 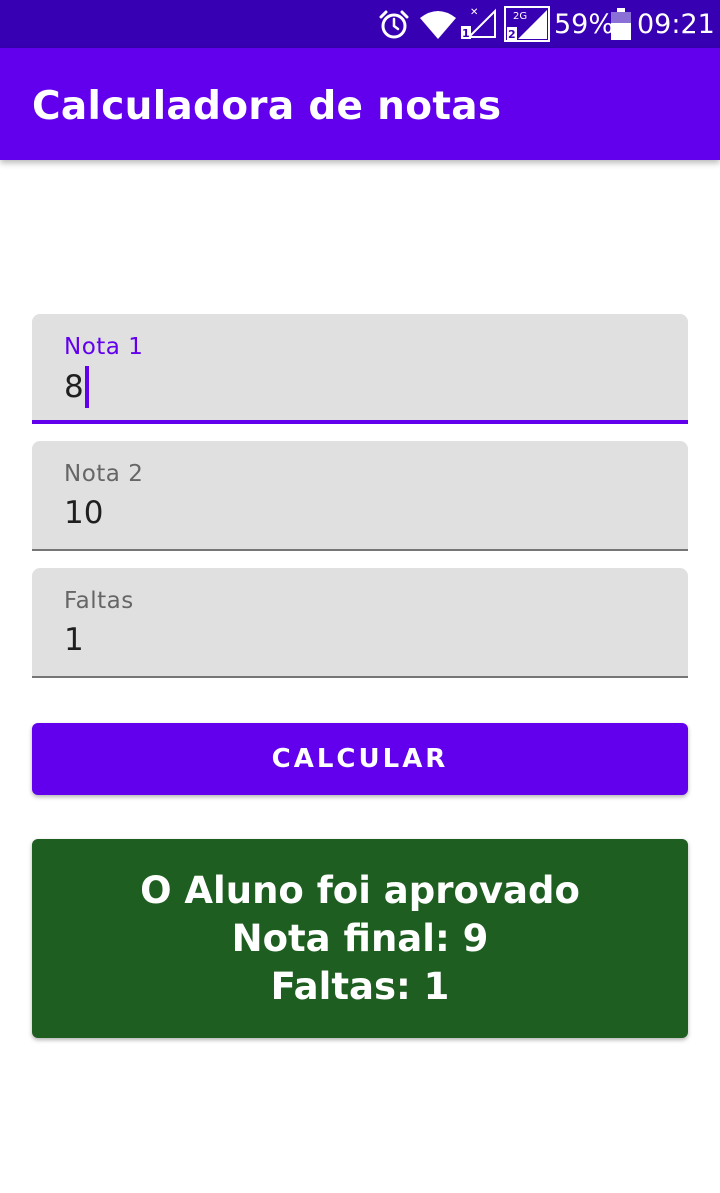 What do you see at coordinates (360, 759) in the screenshot?
I see `calcular-button: CALCULAR` at bounding box center [360, 759].